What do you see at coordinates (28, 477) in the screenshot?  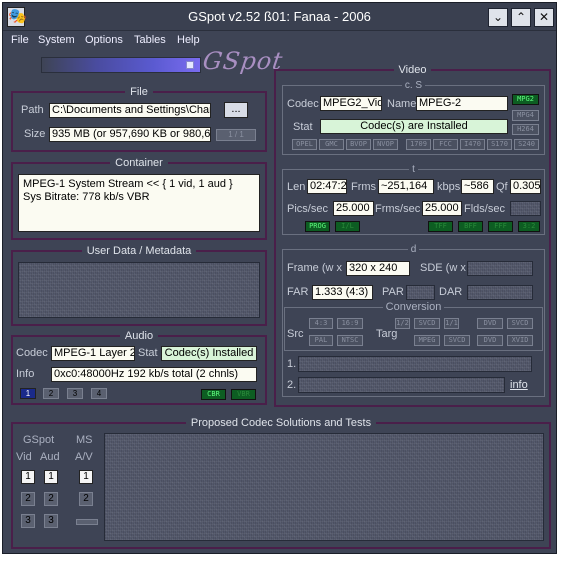 I see `vid-1-button: 1` at bounding box center [28, 477].